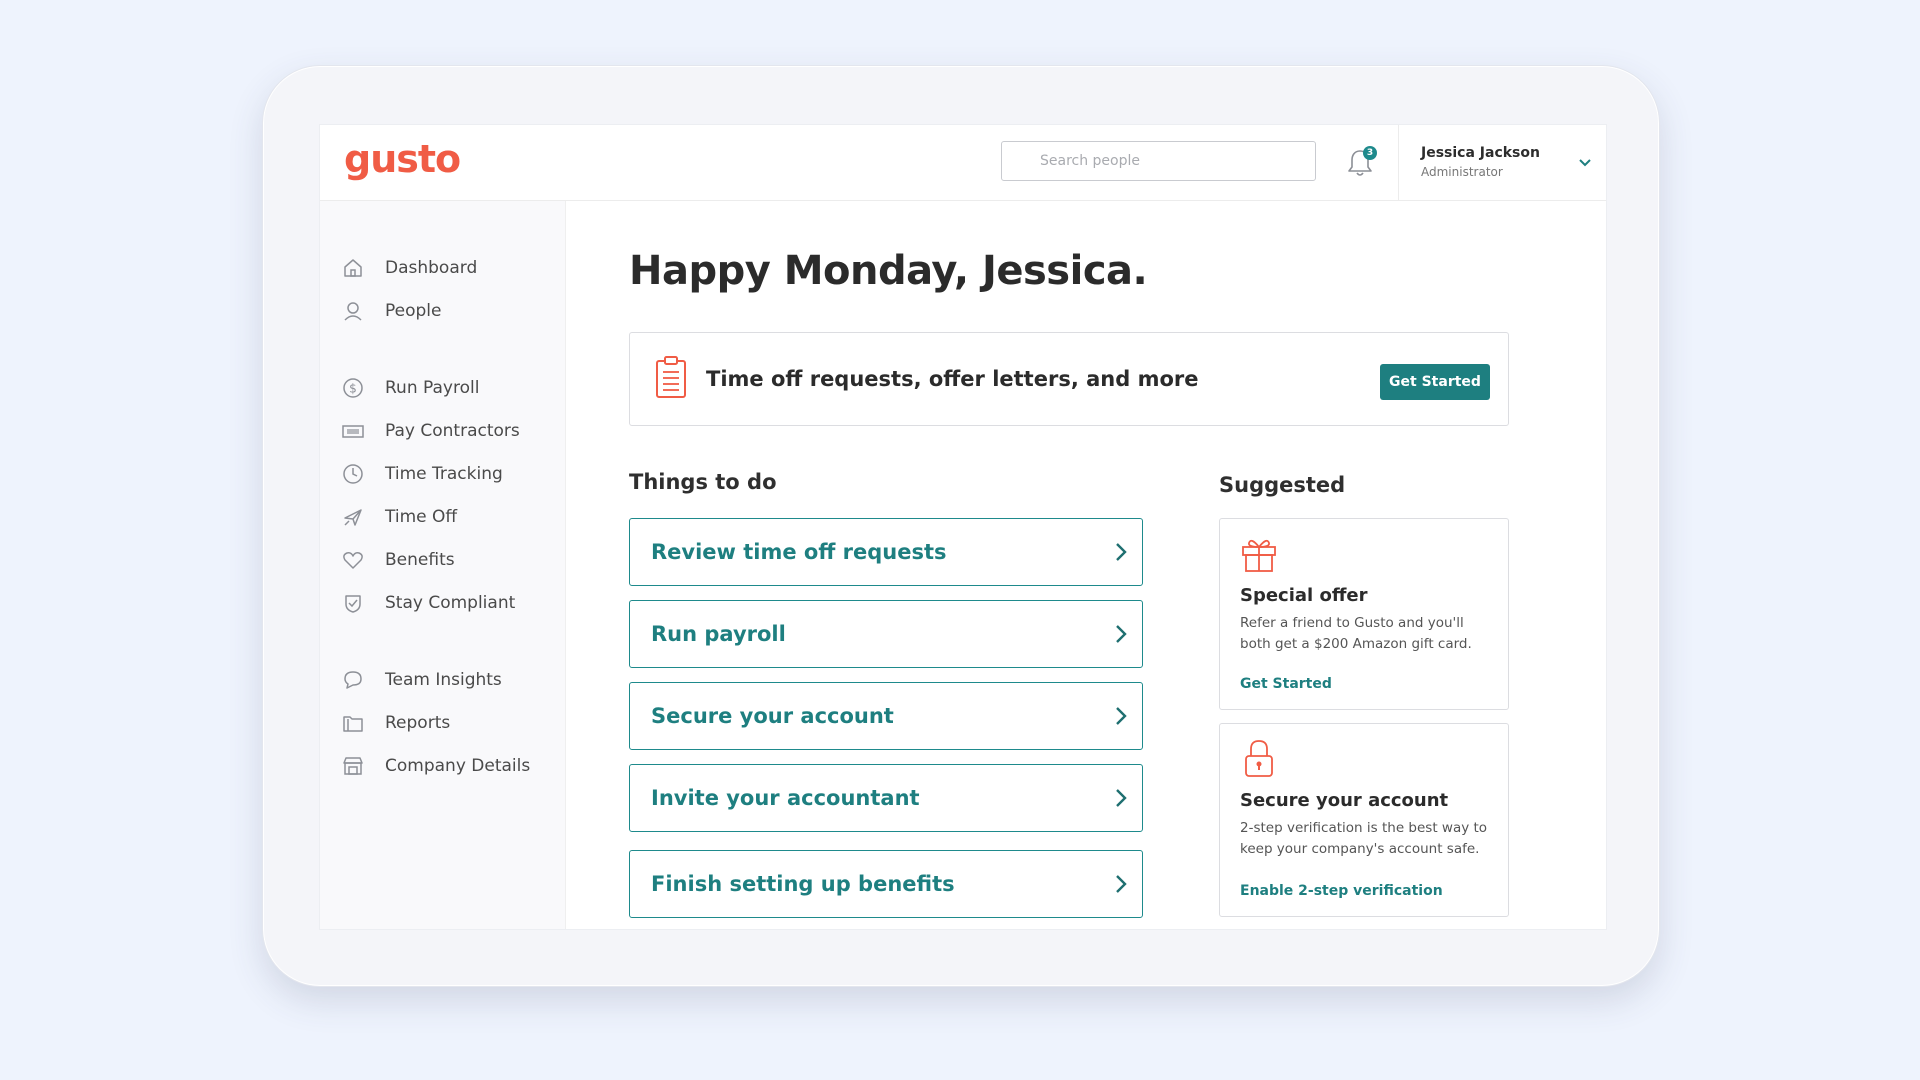 This screenshot has width=1920, height=1080. Describe the element at coordinates (888, 271) in the screenshot. I see `page-title: Happy Monday, Jessica.` at that location.